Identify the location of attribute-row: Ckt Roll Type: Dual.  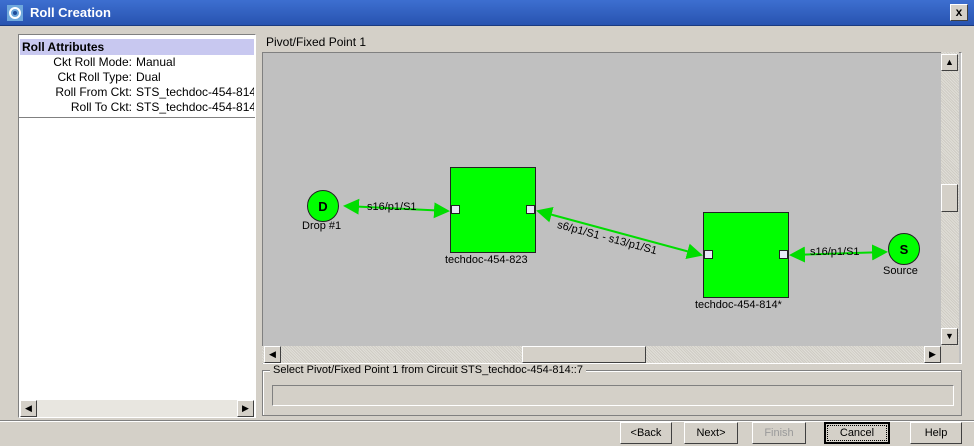
(137, 77).